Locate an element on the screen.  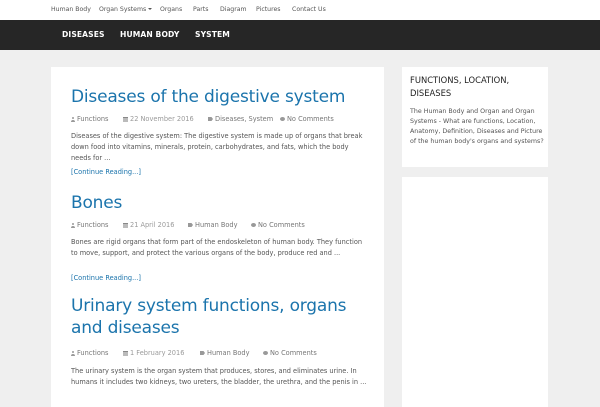
caret-down-icon is located at coordinates (150, 9).